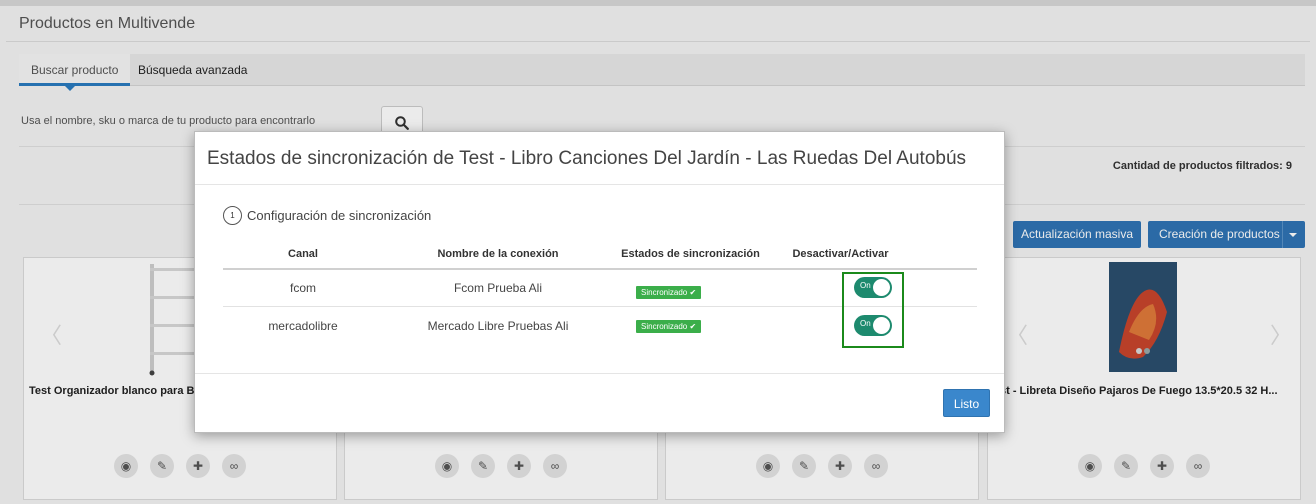 This screenshot has width=1316, height=504. I want to click on row-2-status-badge: Sincronizado ✔, so click(669, 326).